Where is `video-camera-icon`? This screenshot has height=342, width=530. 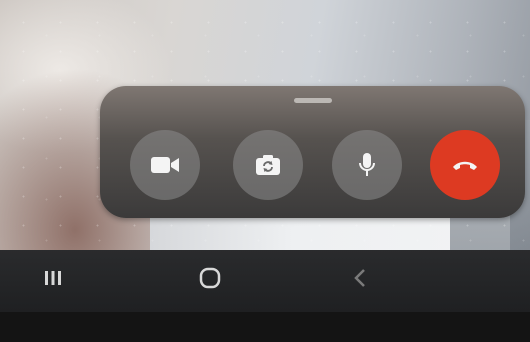 video-camera-icon is located at coordinates (165, 165).